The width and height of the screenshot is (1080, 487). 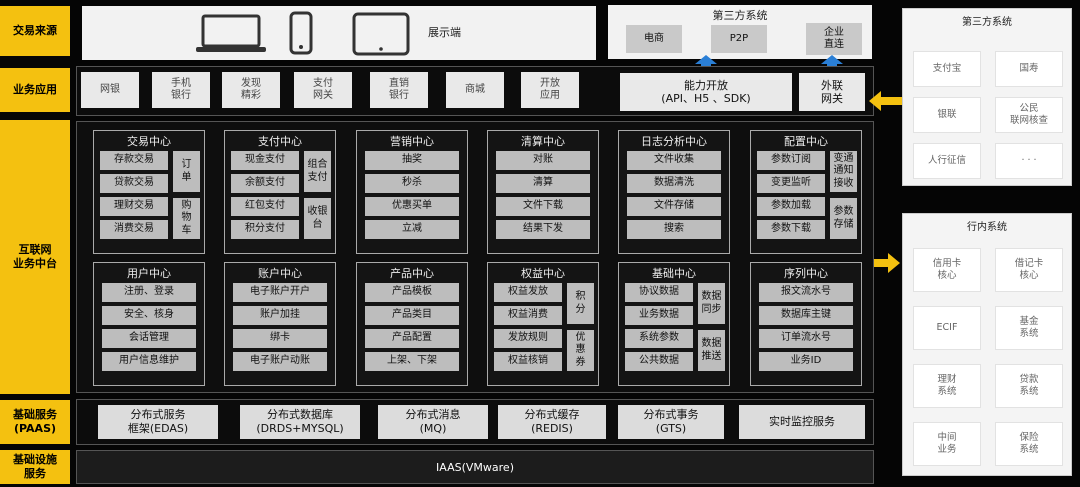 I want to click on third-party-ecommerce: 电商, so click(x=654, y=39).